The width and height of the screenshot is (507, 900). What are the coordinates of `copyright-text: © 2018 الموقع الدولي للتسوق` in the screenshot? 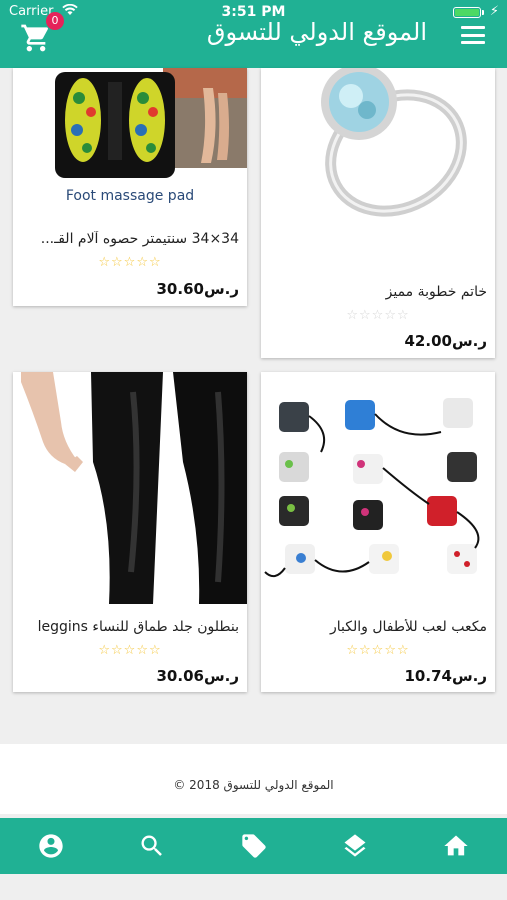 It's located at (253, 785).